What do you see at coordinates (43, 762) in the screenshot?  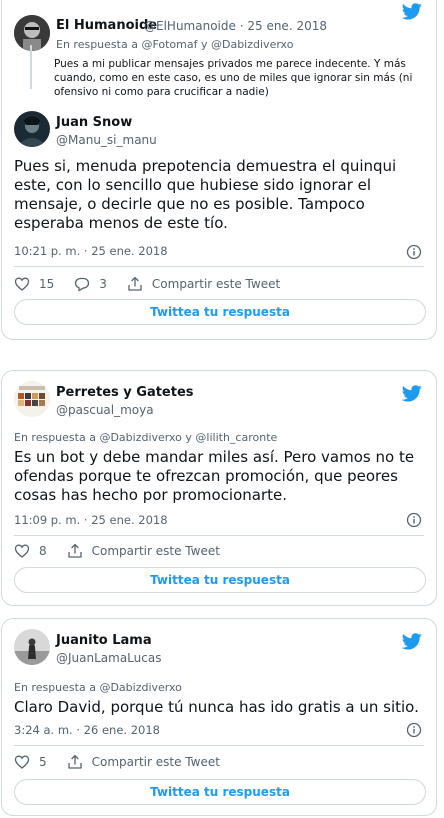 I see `like-count: 5` at bounding box center [43, 762].